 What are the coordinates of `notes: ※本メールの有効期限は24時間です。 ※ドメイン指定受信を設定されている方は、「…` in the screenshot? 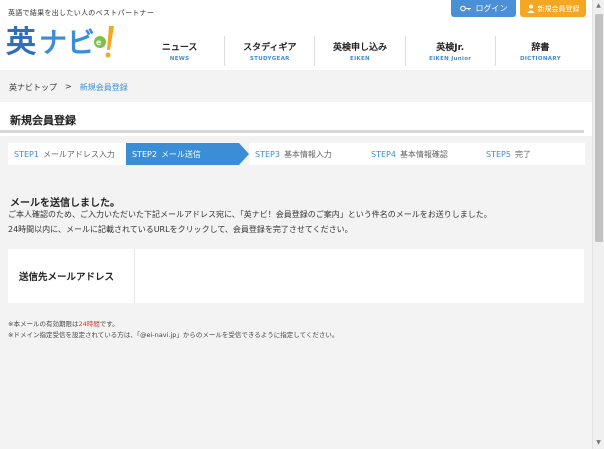 It's located at (173, 330).